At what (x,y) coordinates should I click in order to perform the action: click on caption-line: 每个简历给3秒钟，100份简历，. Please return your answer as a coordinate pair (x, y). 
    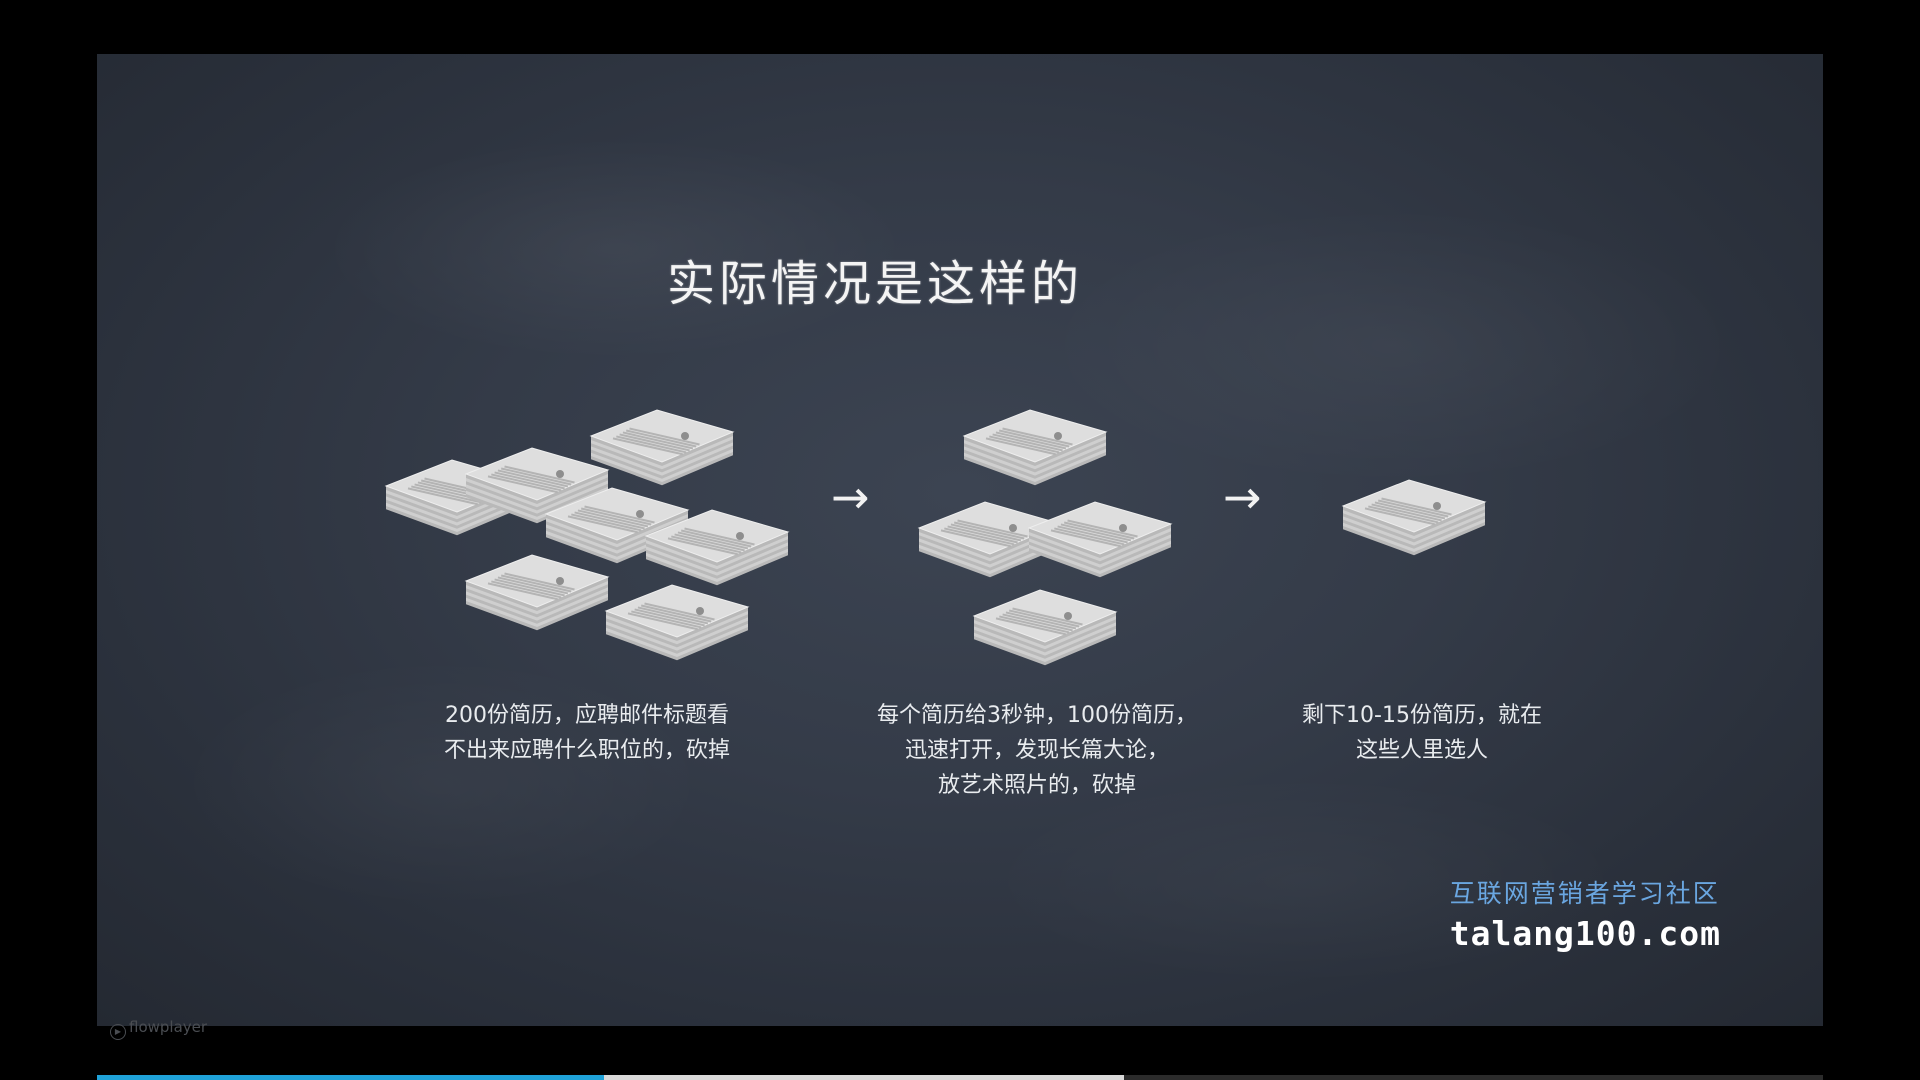
    Looking at the image, I should click on (1037, 715).